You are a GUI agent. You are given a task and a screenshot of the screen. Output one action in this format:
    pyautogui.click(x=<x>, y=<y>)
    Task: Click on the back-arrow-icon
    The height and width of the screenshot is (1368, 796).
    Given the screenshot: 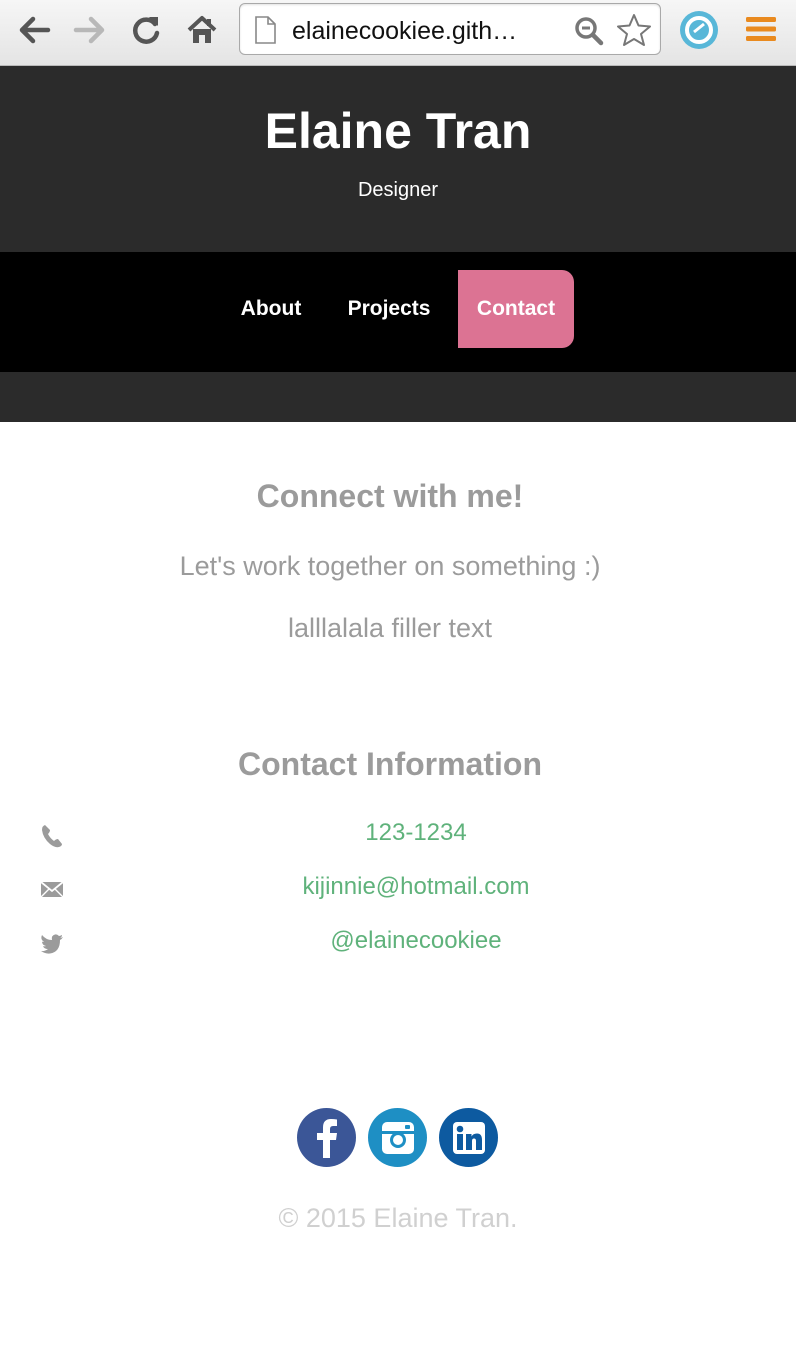 What is the action you would take?
    pyautogui.click(x=35, y=30)
    